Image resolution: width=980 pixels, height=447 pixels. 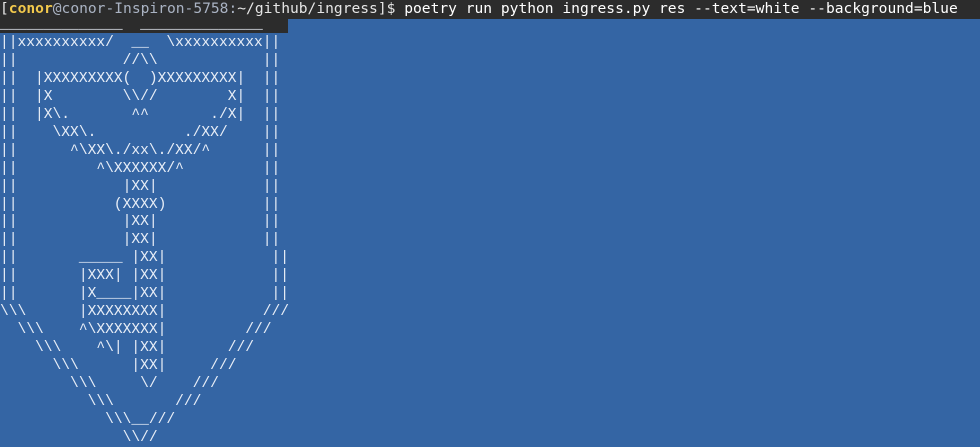 What do you see at coordinates (140, 78) in the screenshot?
I see `output-line: || |XXXXXXXXX( )XXXXXXXXX| ||` at bounding box center [140, 78].